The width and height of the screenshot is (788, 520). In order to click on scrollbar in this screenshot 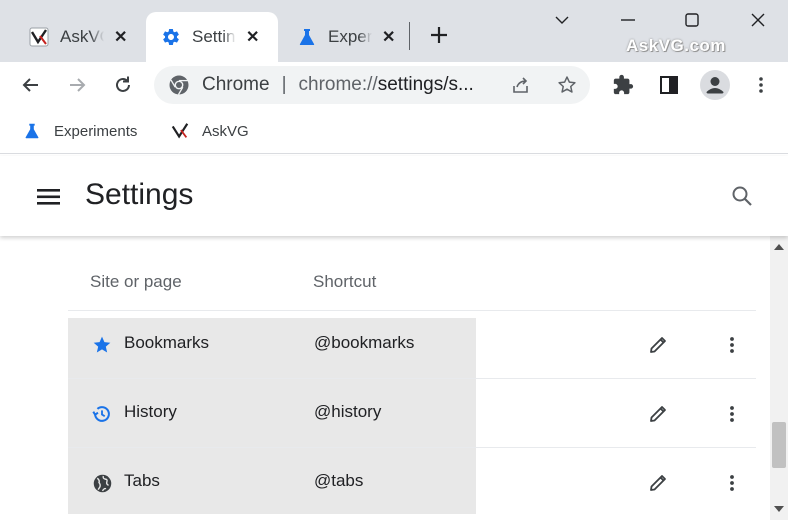, I will do `click(779, 378)`.